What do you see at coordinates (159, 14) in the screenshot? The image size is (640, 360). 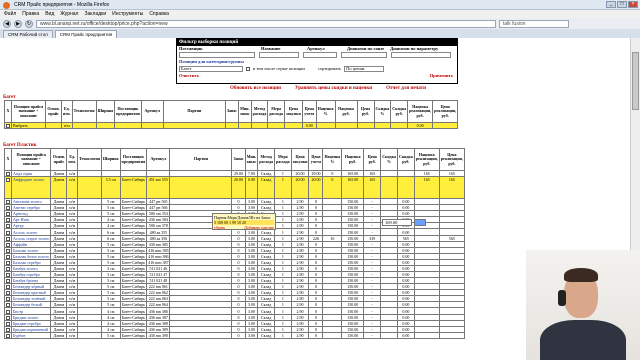 I see `menu-item: Справка` at bounding box center [159, 14].